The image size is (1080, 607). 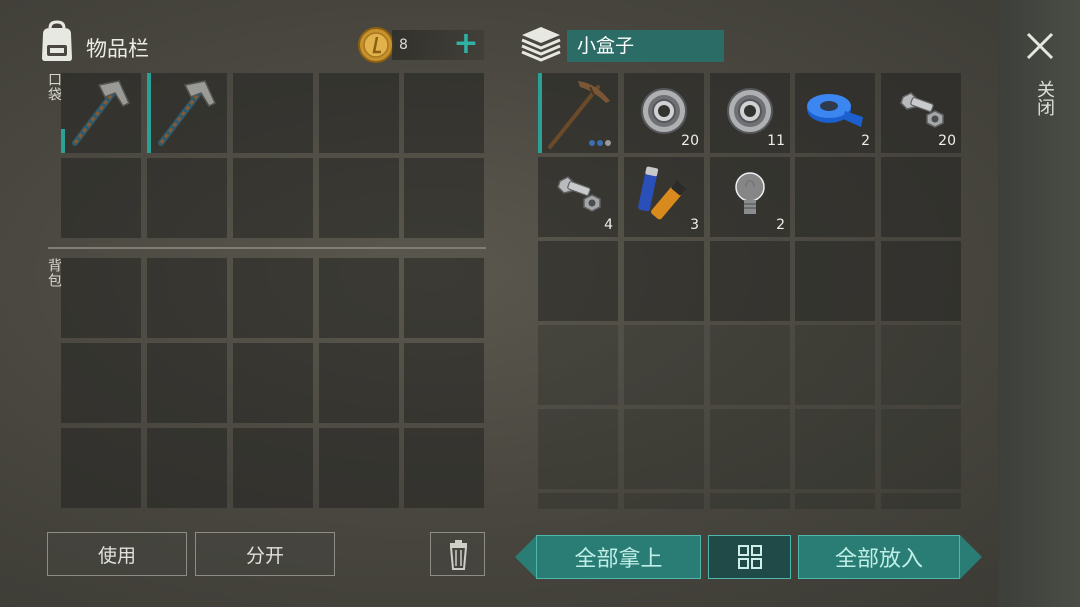 What do you see at coordinates (750, 113) in the screenshot?
I see `container-slot: 11` at bounding box center [750, 113].